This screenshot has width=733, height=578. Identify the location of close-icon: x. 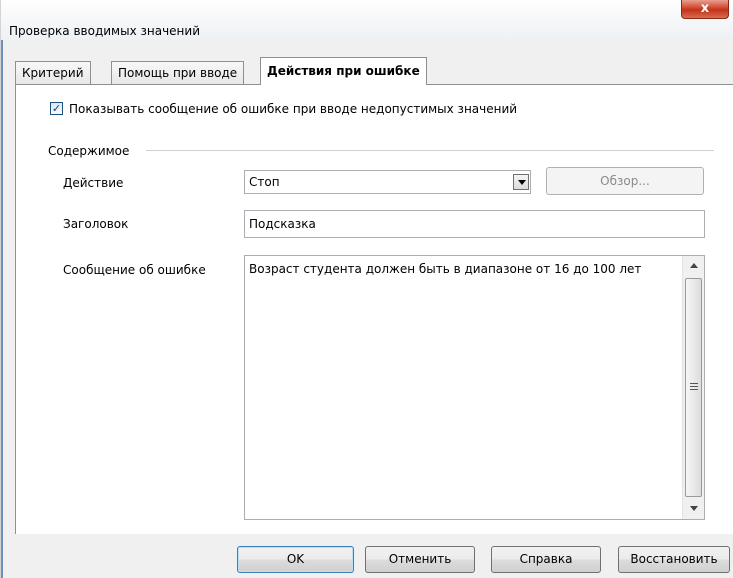
(705, 8).